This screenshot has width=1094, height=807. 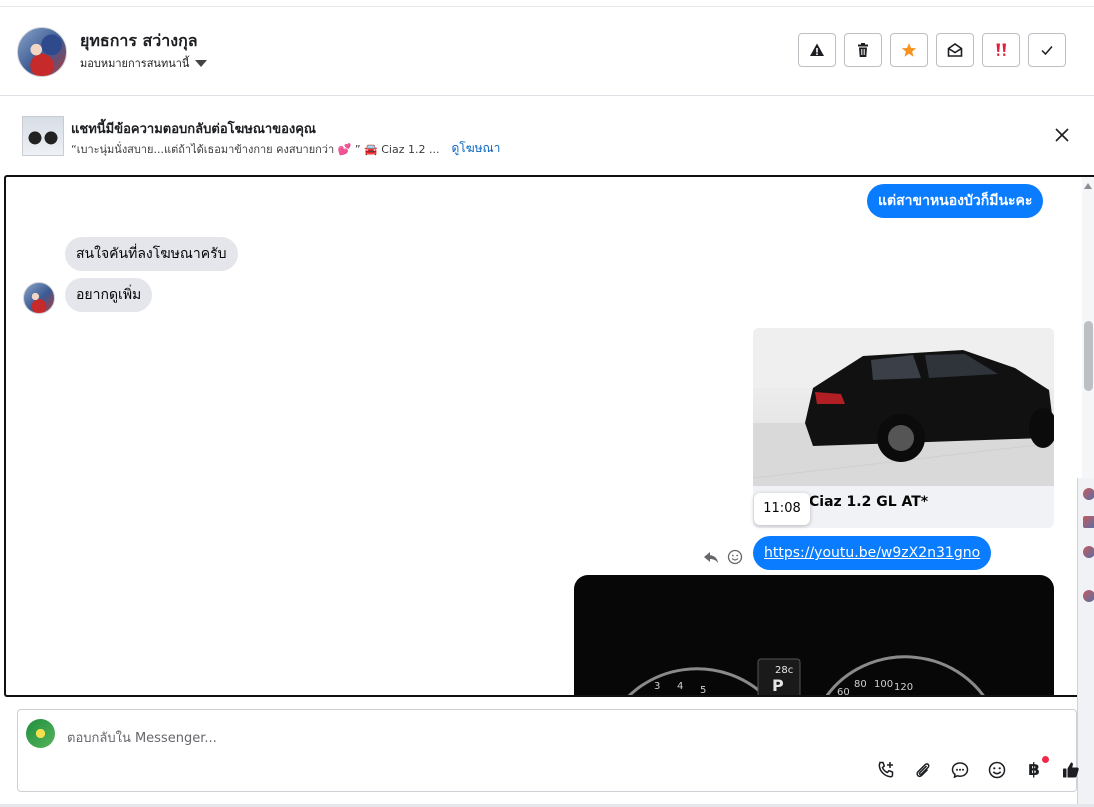 I want to click on incoming-message: สนใจคันที่ลงโฆษณาครับ, so click(x=151, y=254).